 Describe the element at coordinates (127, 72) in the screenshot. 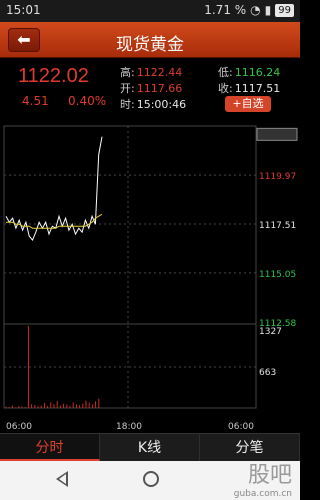

I see `high-label: 高:` at that location.